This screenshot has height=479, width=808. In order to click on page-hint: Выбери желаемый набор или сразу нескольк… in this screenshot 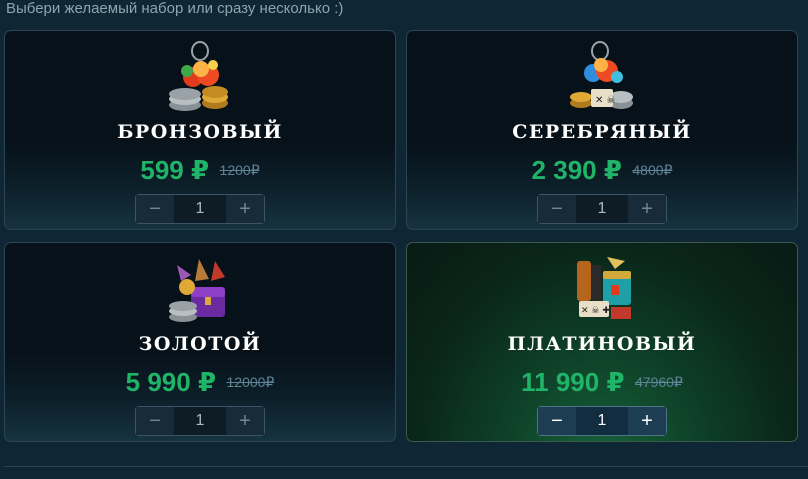, I will do `click(175, 8)`.